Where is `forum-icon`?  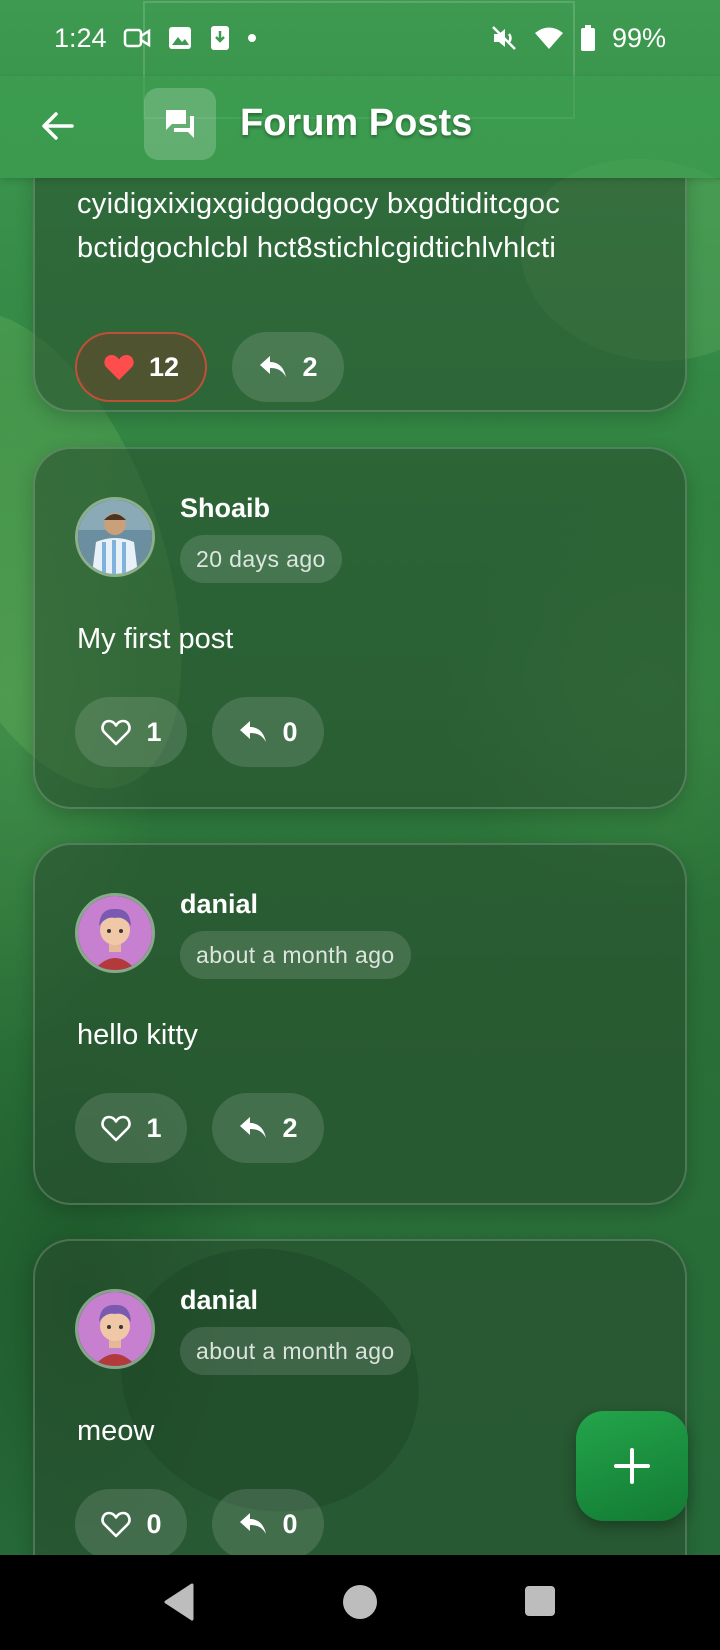 forum-icon is located at coordinates (180, 124).